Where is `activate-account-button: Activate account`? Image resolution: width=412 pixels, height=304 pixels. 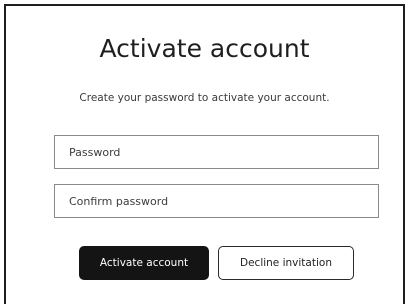 activate-account-button: Activate account is located at coordinates (144, 263).